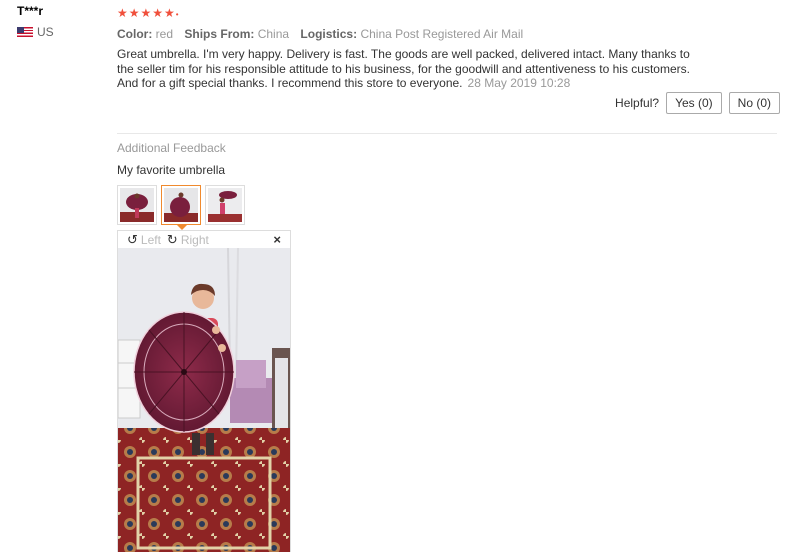 The image size is (790, 554). Describe the element at coordinates (135, 34) in the screenshot. I see `color-label: Color:` at that location.